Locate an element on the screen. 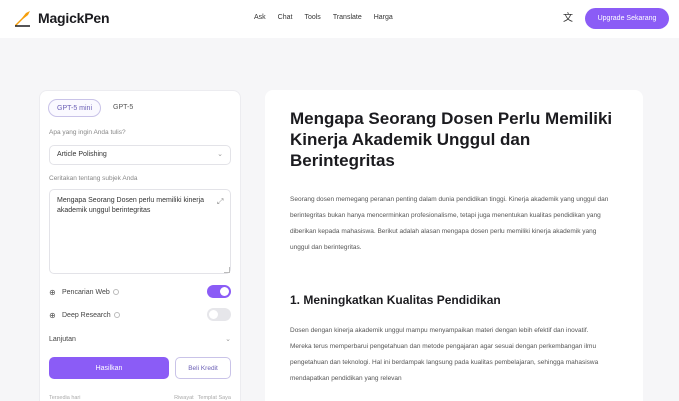  deep-research-label: Deep Research is located at coordinates (86, 315).